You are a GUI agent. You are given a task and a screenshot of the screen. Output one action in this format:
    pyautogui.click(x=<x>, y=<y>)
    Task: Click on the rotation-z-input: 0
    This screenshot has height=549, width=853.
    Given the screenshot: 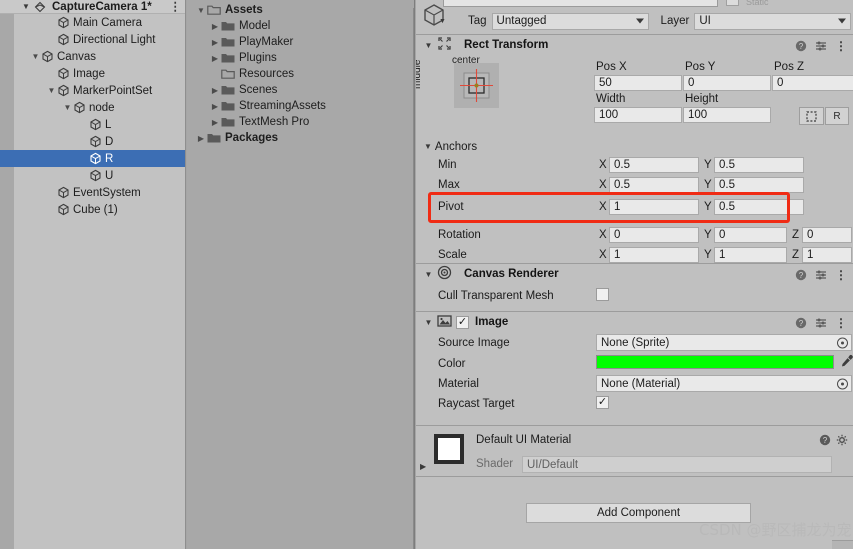 What is the action you would take?
    pyautogui.click(x=827, y=235)
    